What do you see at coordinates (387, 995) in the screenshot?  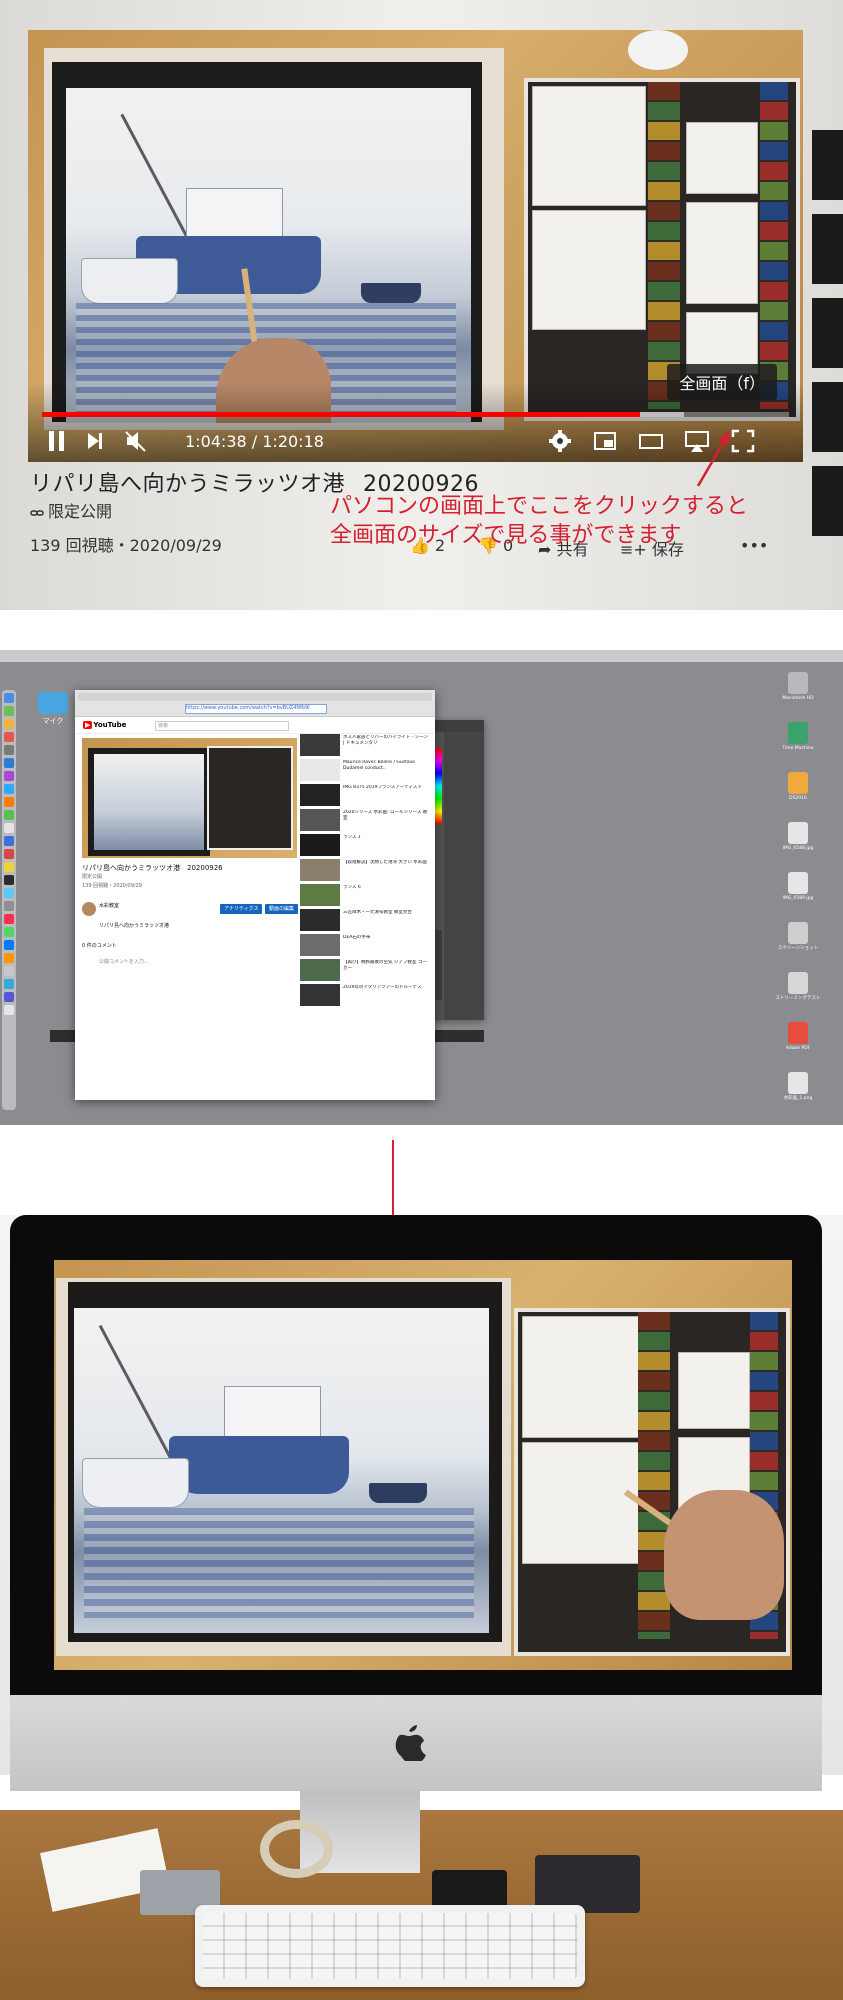 I see `recommended-title: 2019年のイタリアツアーのドルーテス` at bounding box center [387, 995].